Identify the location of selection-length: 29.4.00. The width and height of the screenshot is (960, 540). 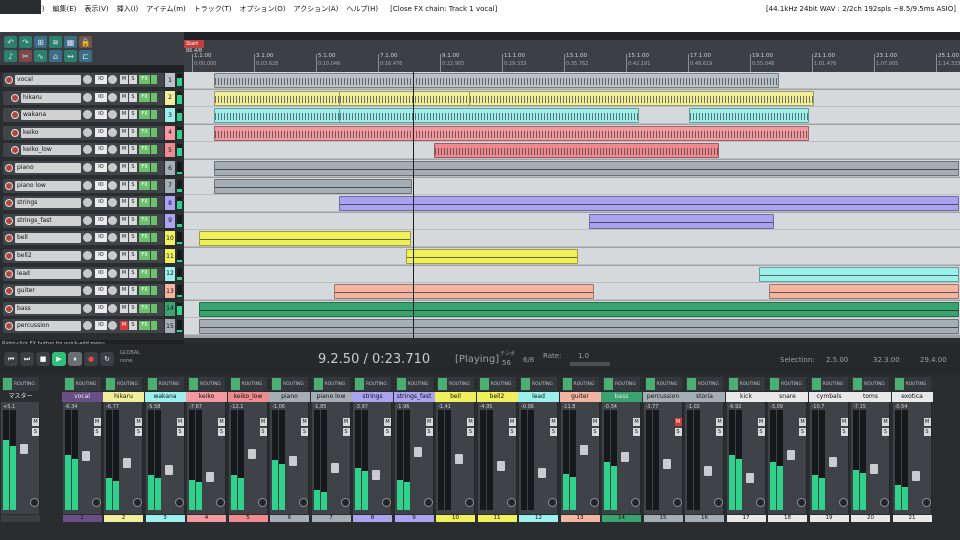
(933, 360).